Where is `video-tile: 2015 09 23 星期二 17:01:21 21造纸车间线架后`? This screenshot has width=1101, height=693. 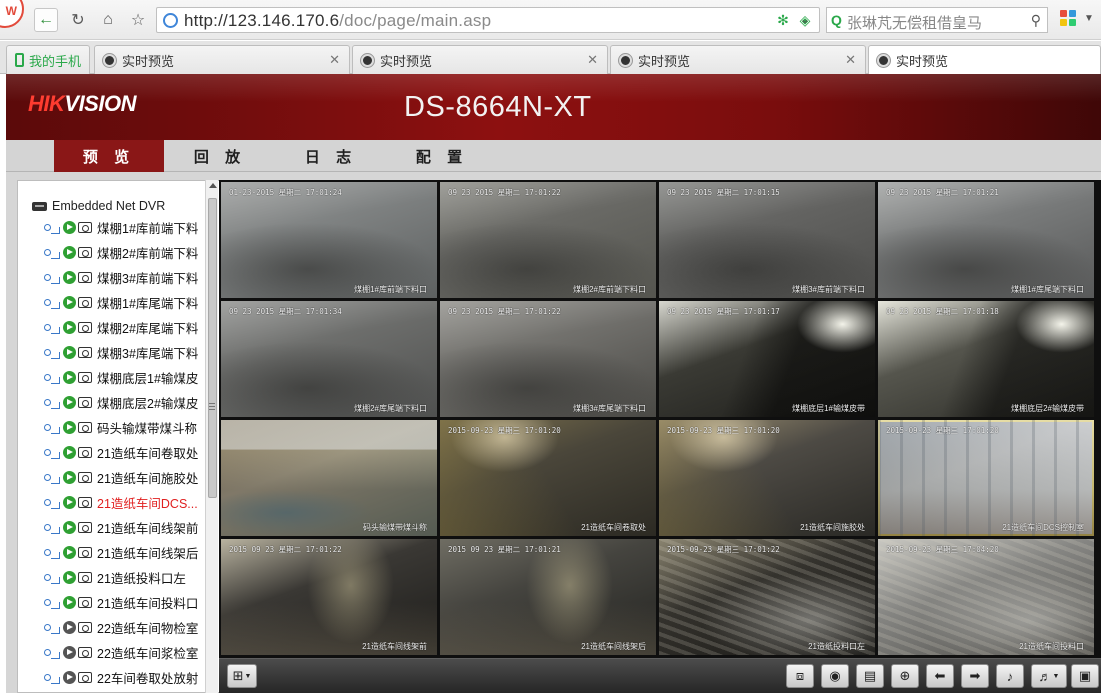 video-tile: 2015 09 23 星期二 17:01:21 21造纸车间线架后 is located at coordinates (548, 597).